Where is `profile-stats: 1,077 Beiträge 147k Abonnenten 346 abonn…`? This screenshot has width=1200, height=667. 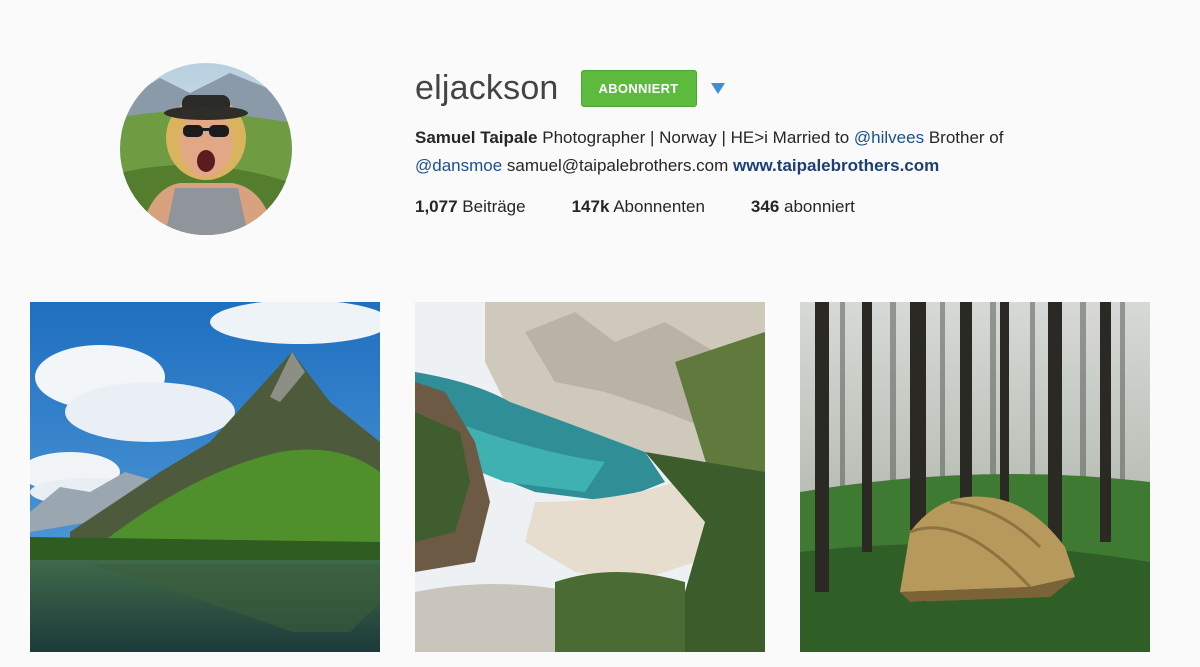 profile-stats: 1,077 Beiträge 147k Abonnenten 346 abonn… is located at coordinates (658, 207).